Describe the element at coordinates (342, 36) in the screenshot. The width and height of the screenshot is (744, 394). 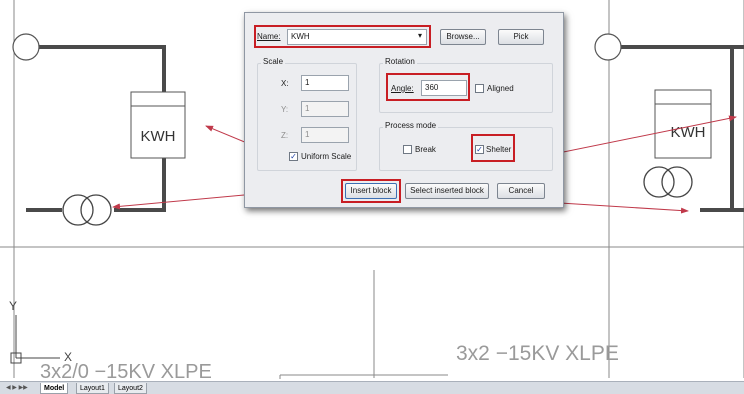
I see `name-highlight` at that location.